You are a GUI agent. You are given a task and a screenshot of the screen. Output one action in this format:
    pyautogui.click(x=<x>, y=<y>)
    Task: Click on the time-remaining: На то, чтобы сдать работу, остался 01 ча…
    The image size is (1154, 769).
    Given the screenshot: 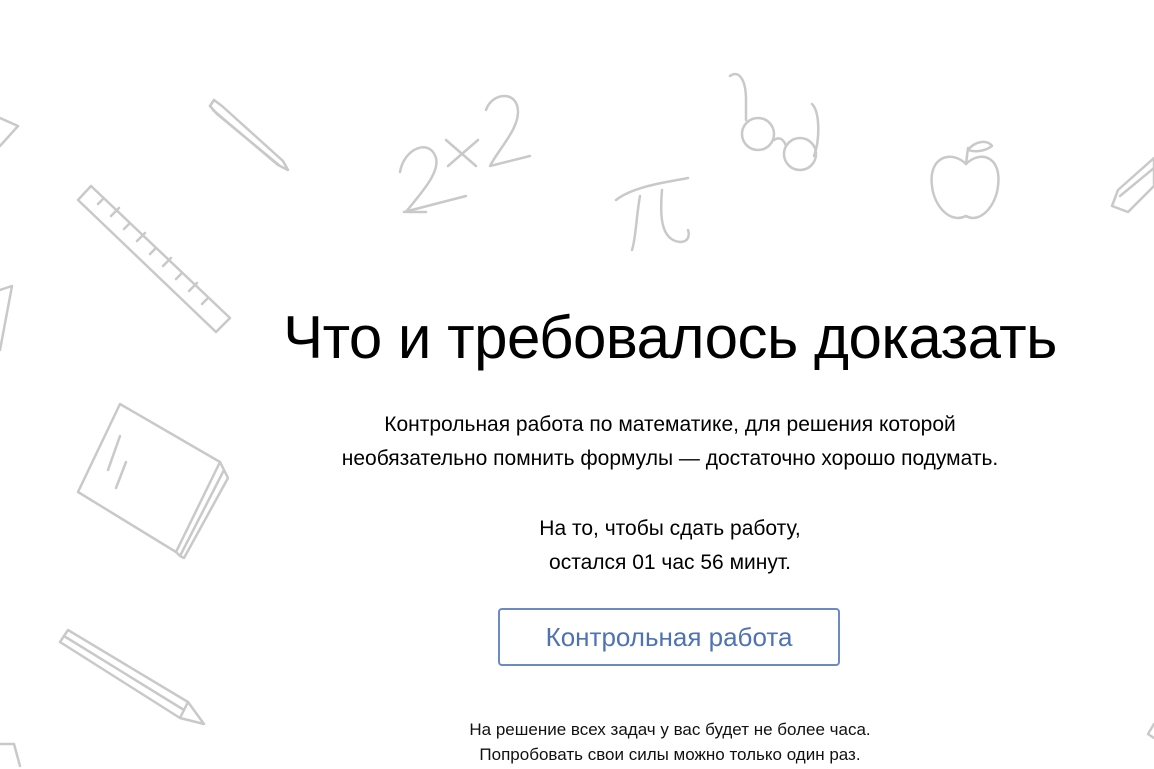 What is the action you would take?
    pyautogui.click(x=670, y=546)
    